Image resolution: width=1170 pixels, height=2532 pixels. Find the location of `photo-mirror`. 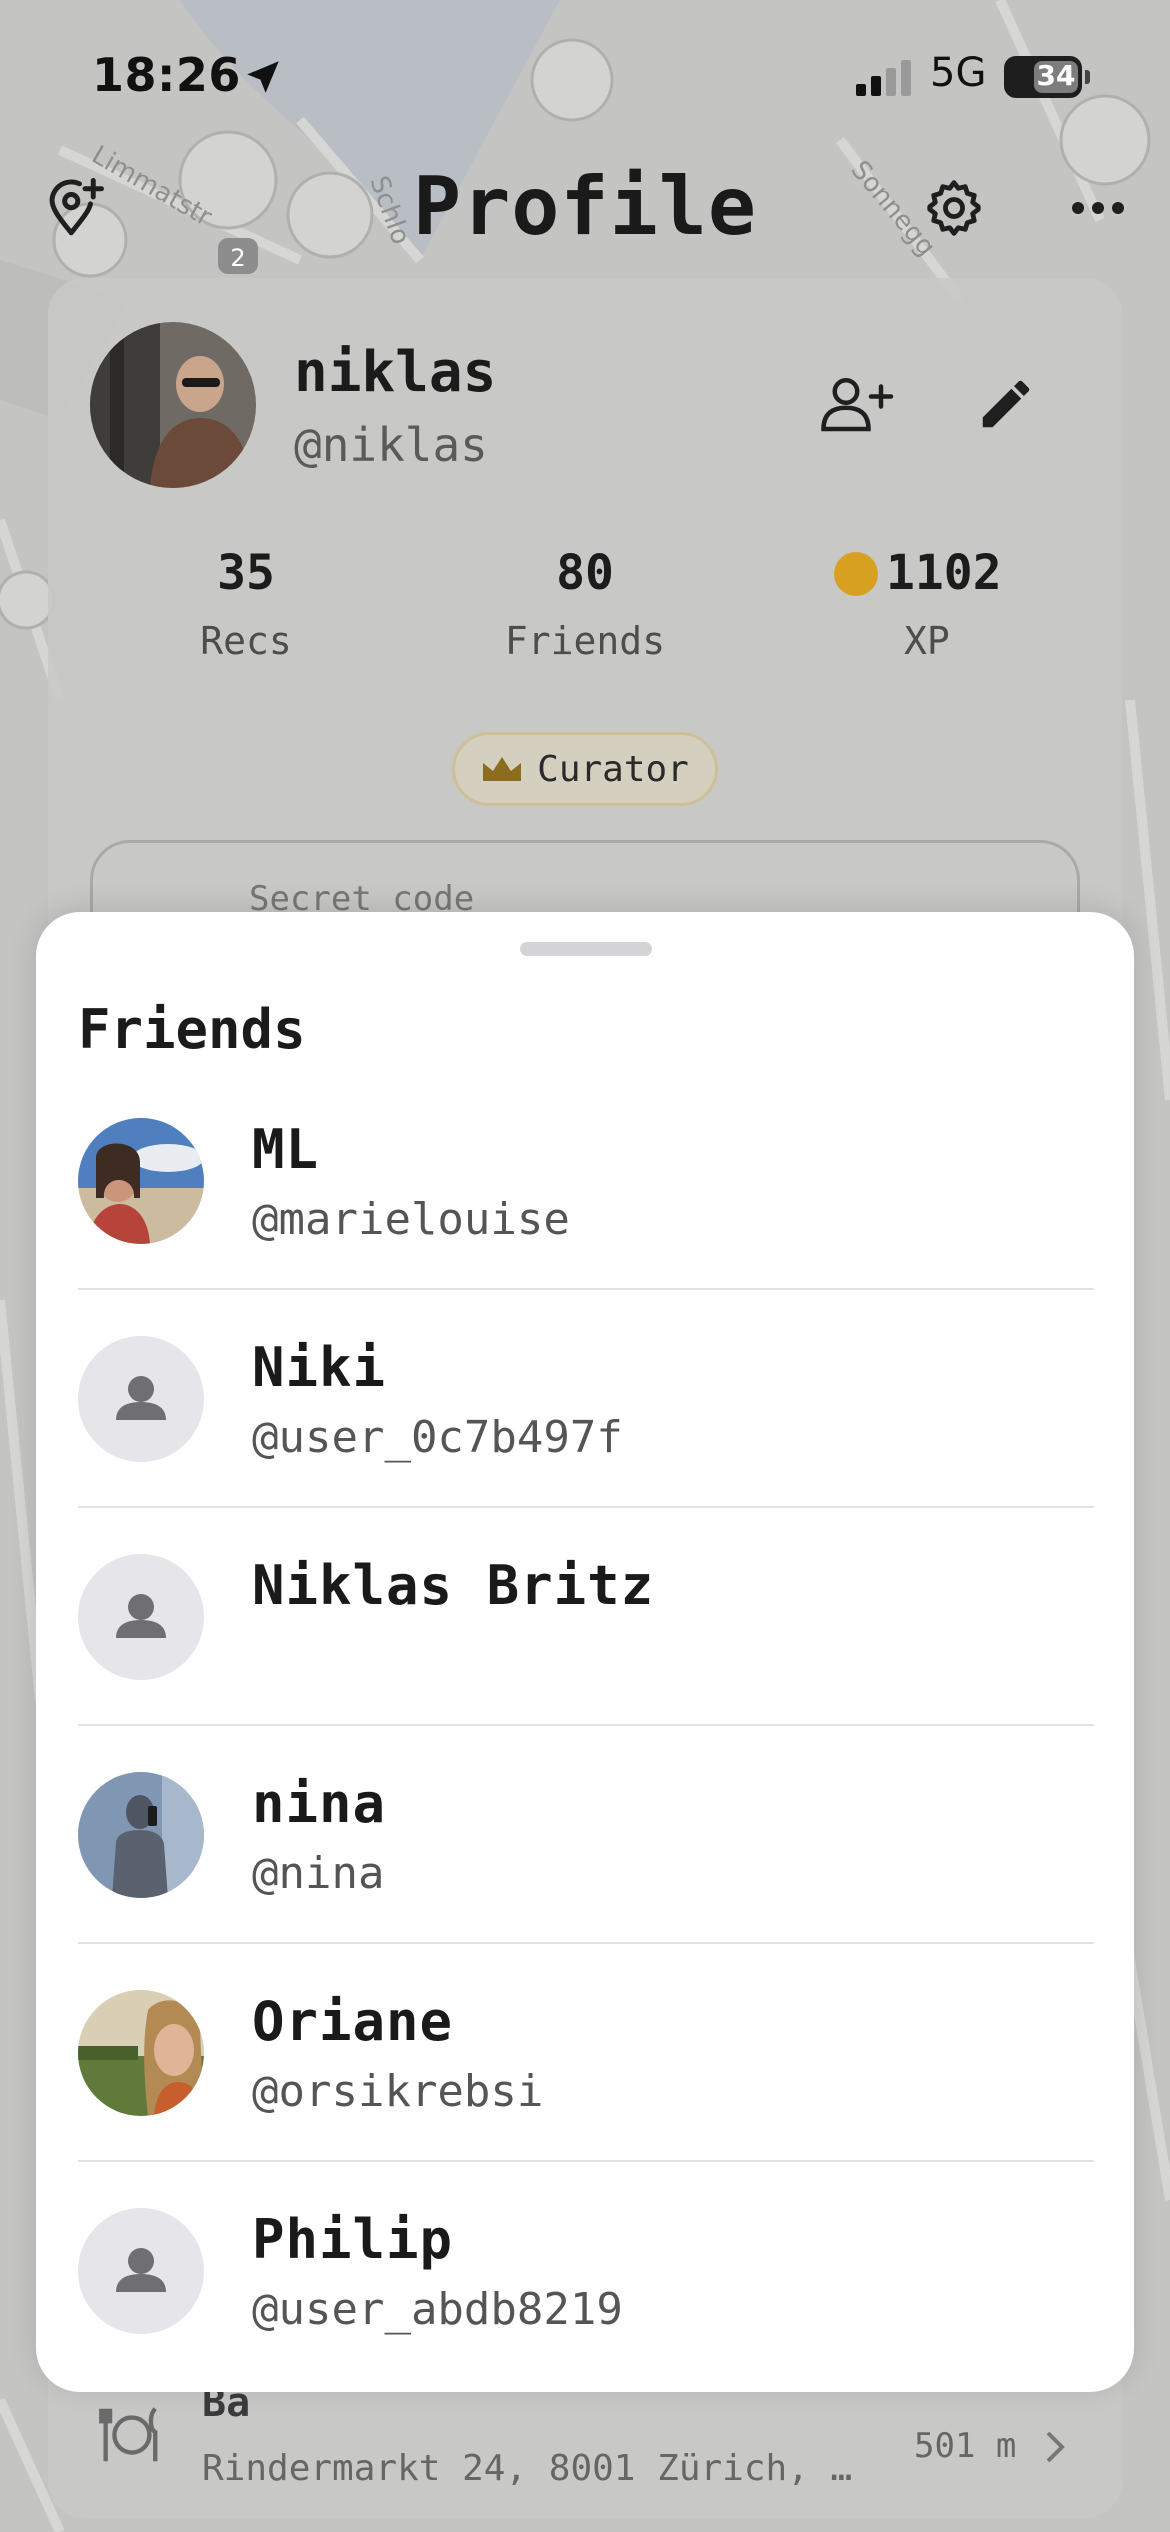

photo-mirror is located at coordinates (141, 1835).